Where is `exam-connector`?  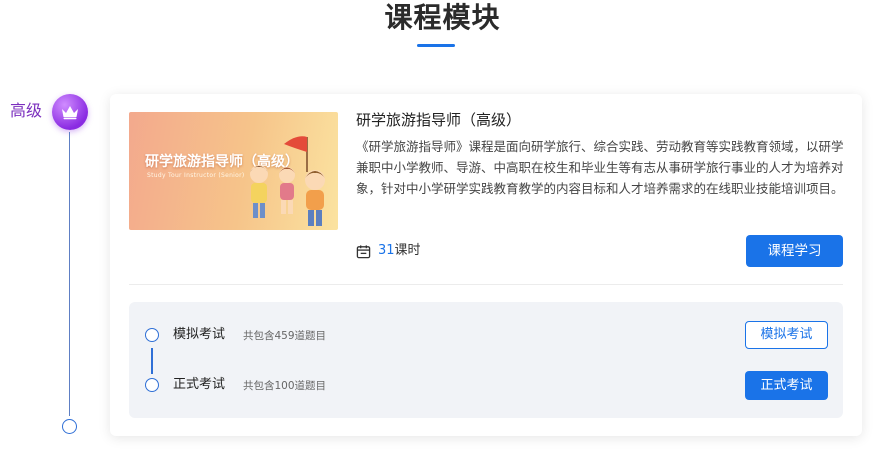 exam-connector is located at coordinates (152, 361).